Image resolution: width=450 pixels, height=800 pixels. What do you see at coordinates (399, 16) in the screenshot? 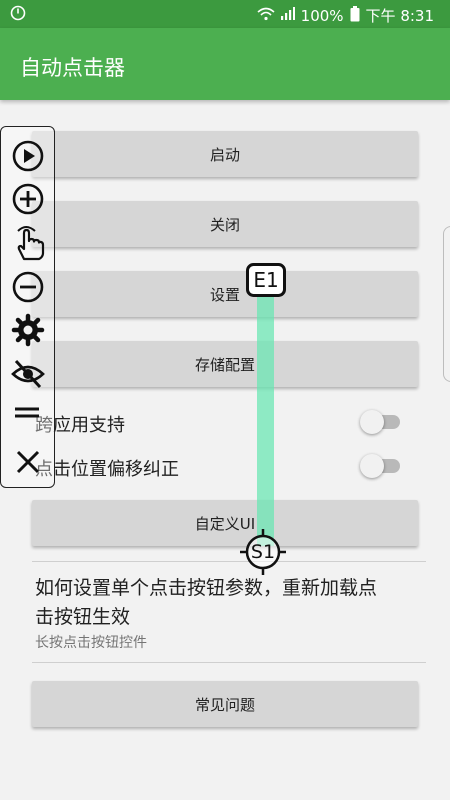
I see `clock: 下午 8:31` at bounding box center [399, 16].